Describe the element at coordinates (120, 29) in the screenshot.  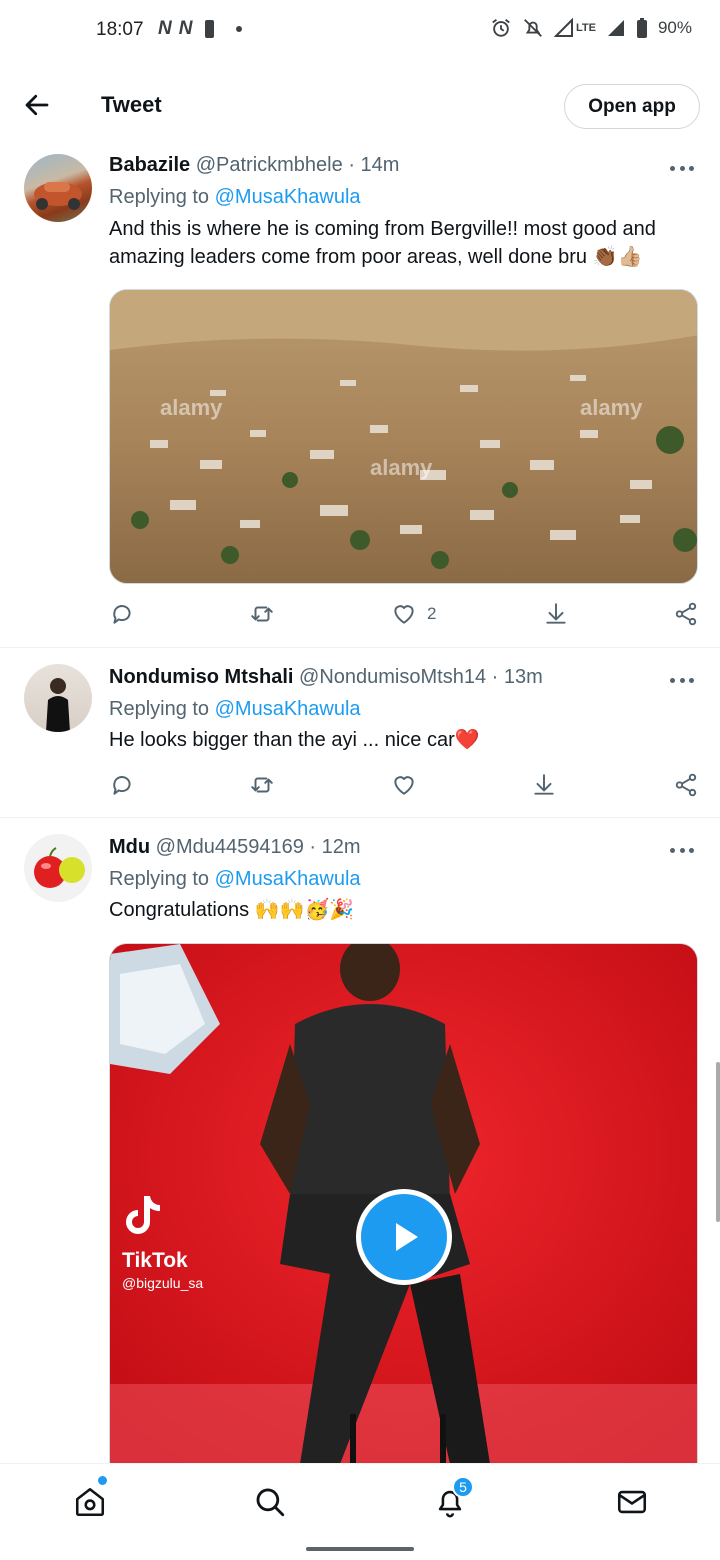
I see `status-time: 18:07` at that location.